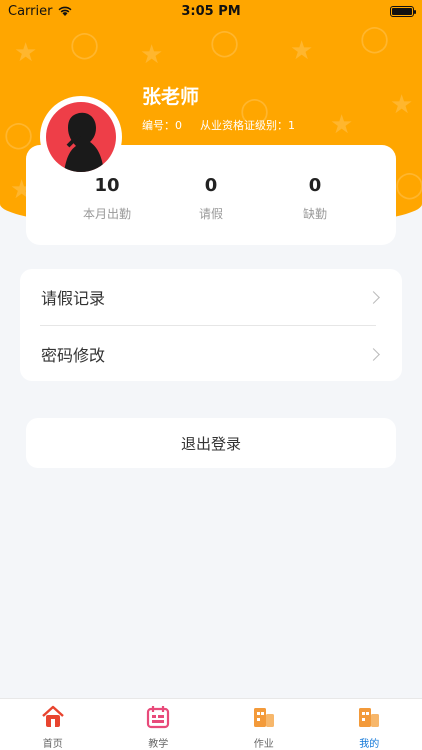 Image resolution: width=422 pixels, height=750 pixels. I want to click on stat-label: 请假, so click(210, 214).